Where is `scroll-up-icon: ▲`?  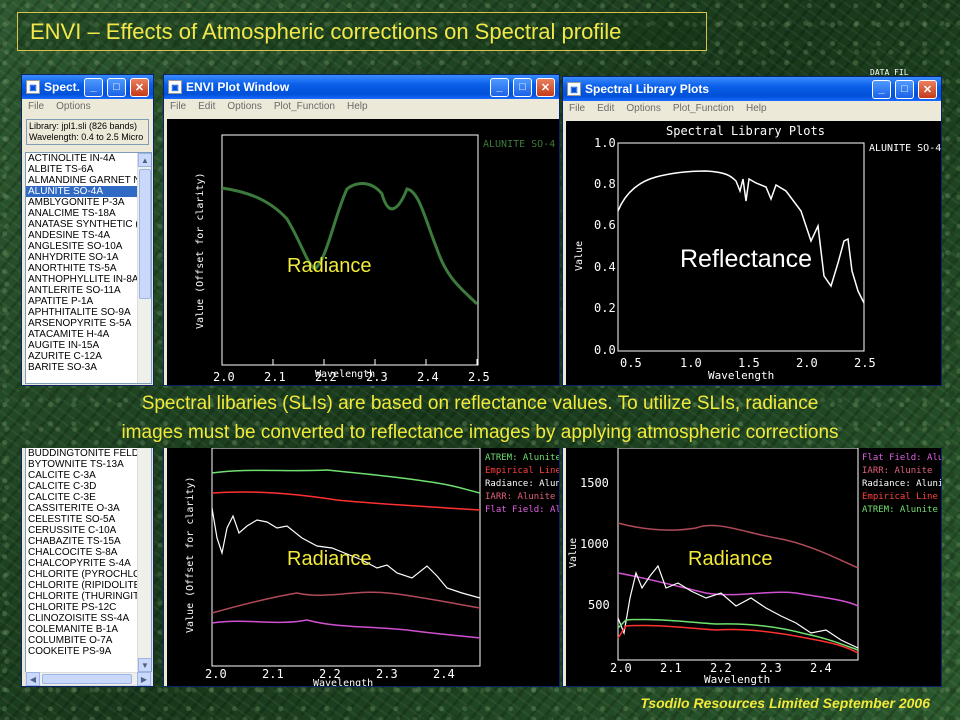 scroll-up-icon: ▲ is located at coordinates (144, 160).